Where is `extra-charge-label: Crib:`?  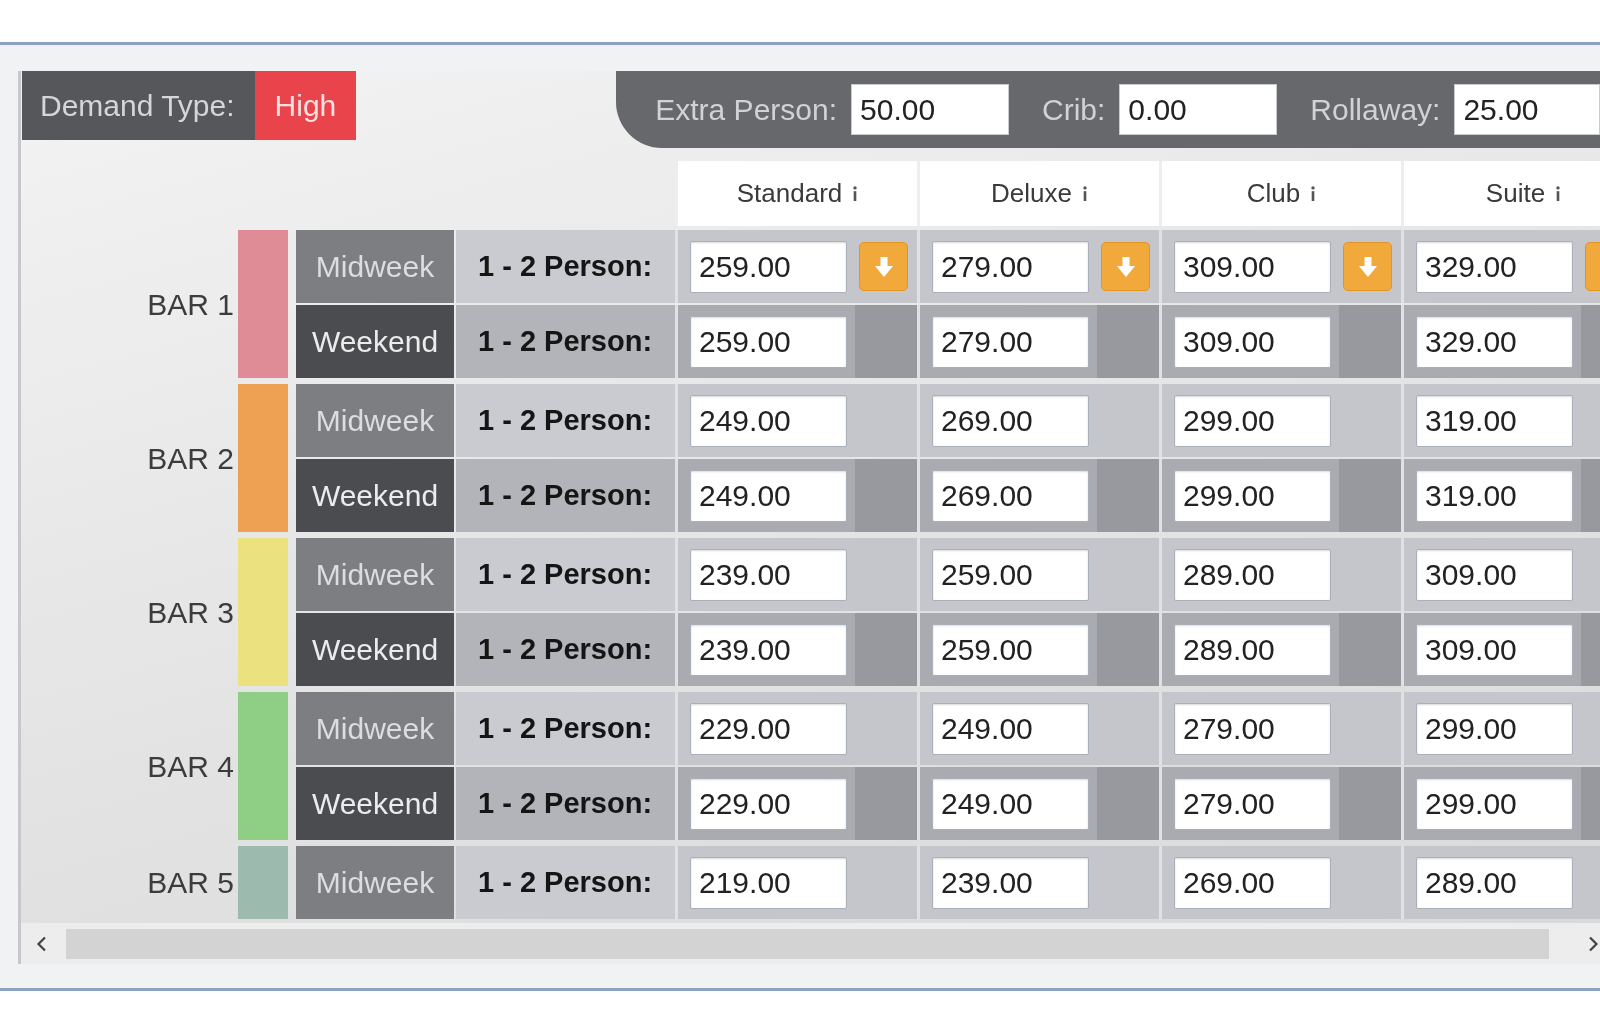 extra-charge-label: Crib: is located at coordinates (1074, 110).